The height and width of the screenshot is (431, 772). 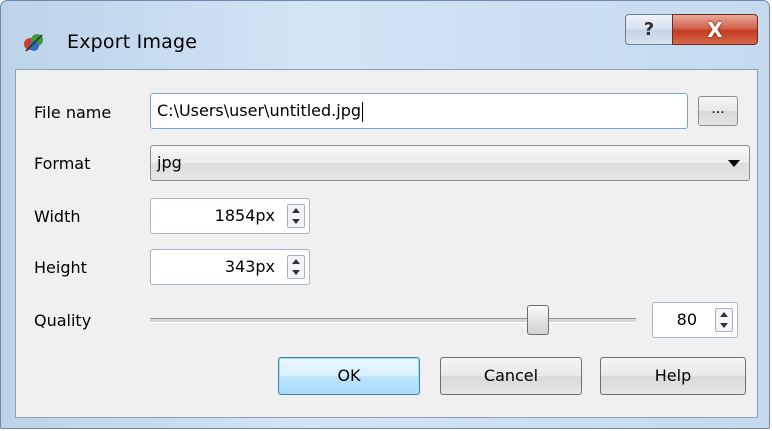 What do you see at coordinates (296, 267) in the screenshot?
I see `height-stepper-icon` at bounding box center [296, 267].